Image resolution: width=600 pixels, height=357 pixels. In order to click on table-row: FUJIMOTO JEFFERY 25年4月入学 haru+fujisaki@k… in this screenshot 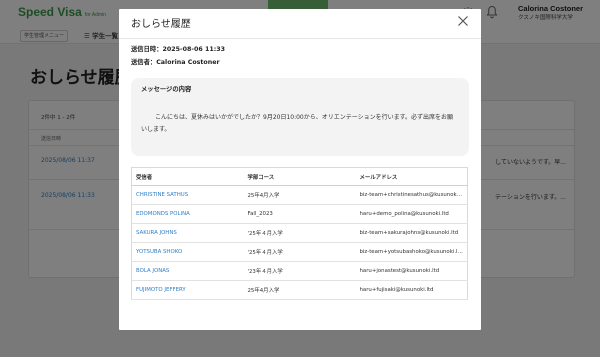, I will do `click(299, 290)`.